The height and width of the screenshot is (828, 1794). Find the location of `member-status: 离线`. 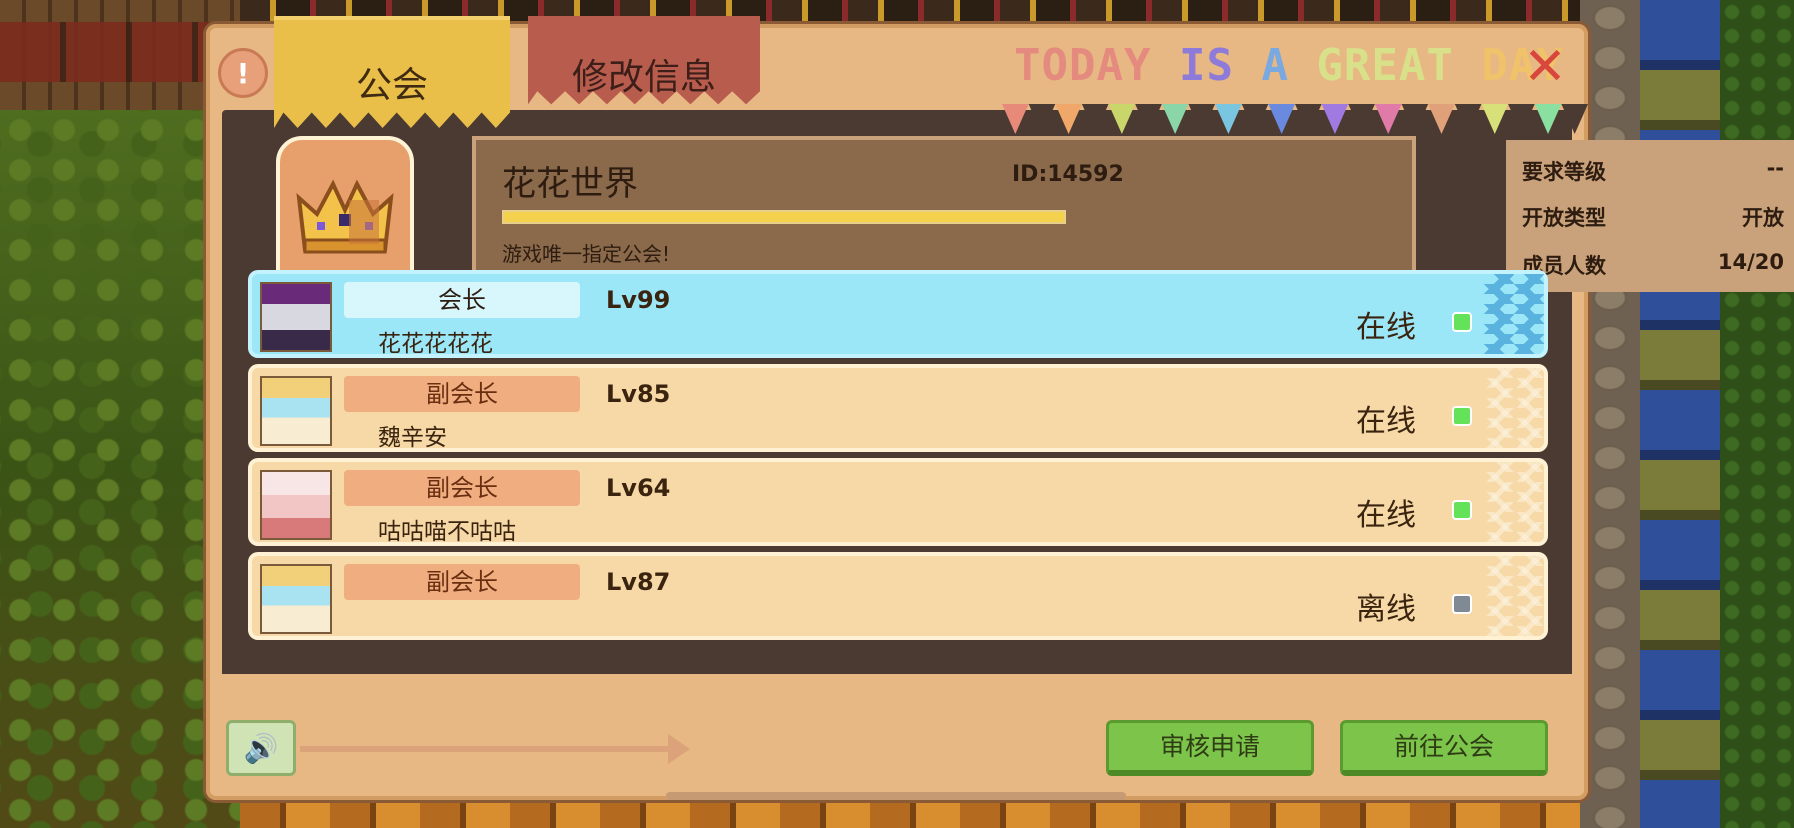

member-status: 离线 is located at coordinates (1386, 609).